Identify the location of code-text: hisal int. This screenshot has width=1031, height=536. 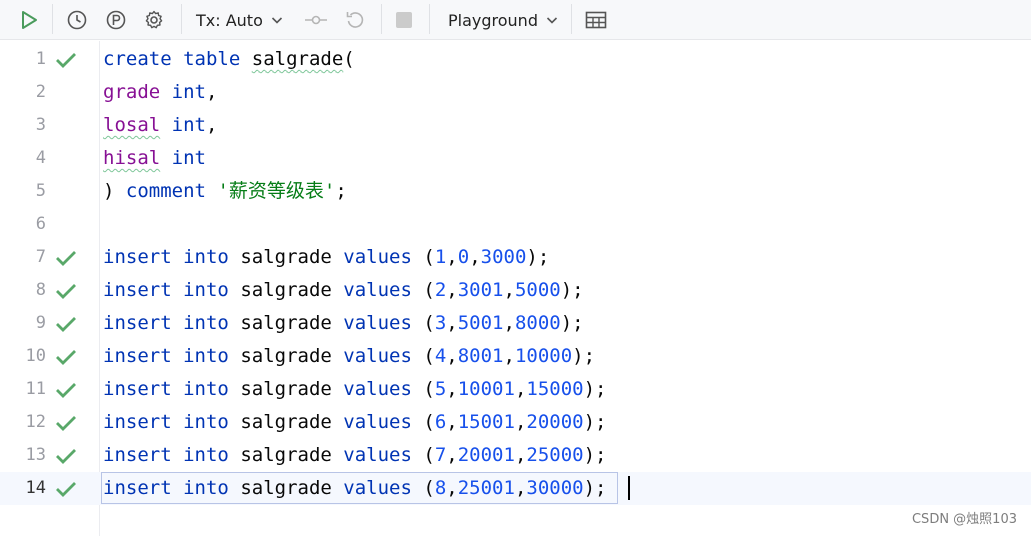
(154, 158).